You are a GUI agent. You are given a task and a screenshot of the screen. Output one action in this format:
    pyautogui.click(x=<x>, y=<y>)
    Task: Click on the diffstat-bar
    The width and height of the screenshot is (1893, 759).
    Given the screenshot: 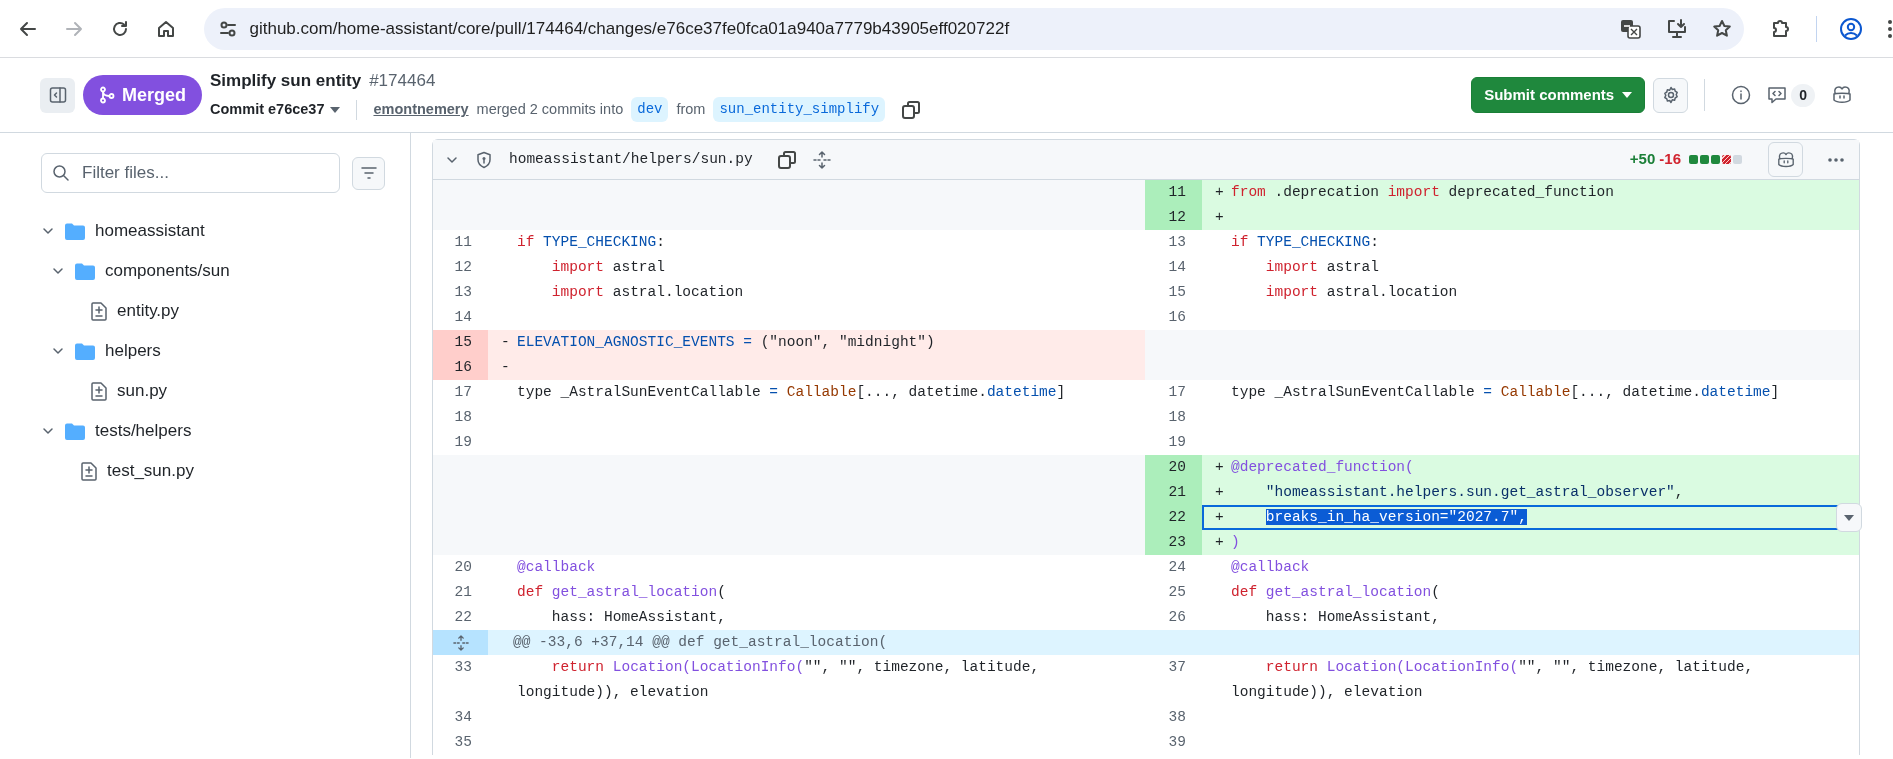 What is the action you would take?
    pyautogui.click(x=1716, y=159)
    